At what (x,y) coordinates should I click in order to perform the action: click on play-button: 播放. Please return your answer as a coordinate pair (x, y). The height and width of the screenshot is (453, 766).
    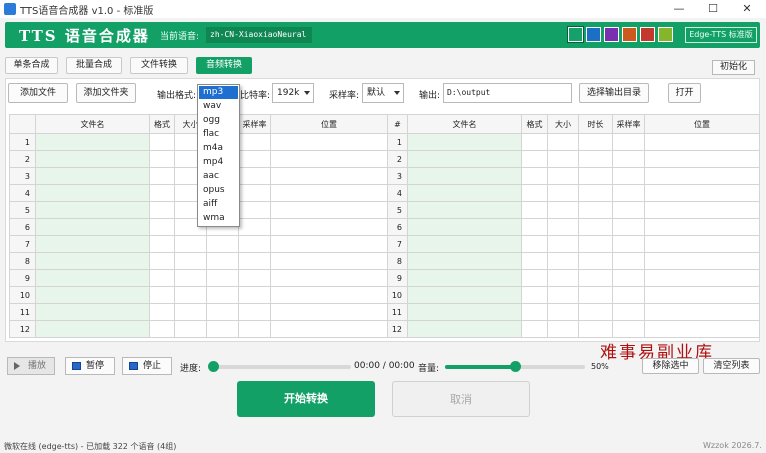
    Looking at the image, I should click on (31, 366).